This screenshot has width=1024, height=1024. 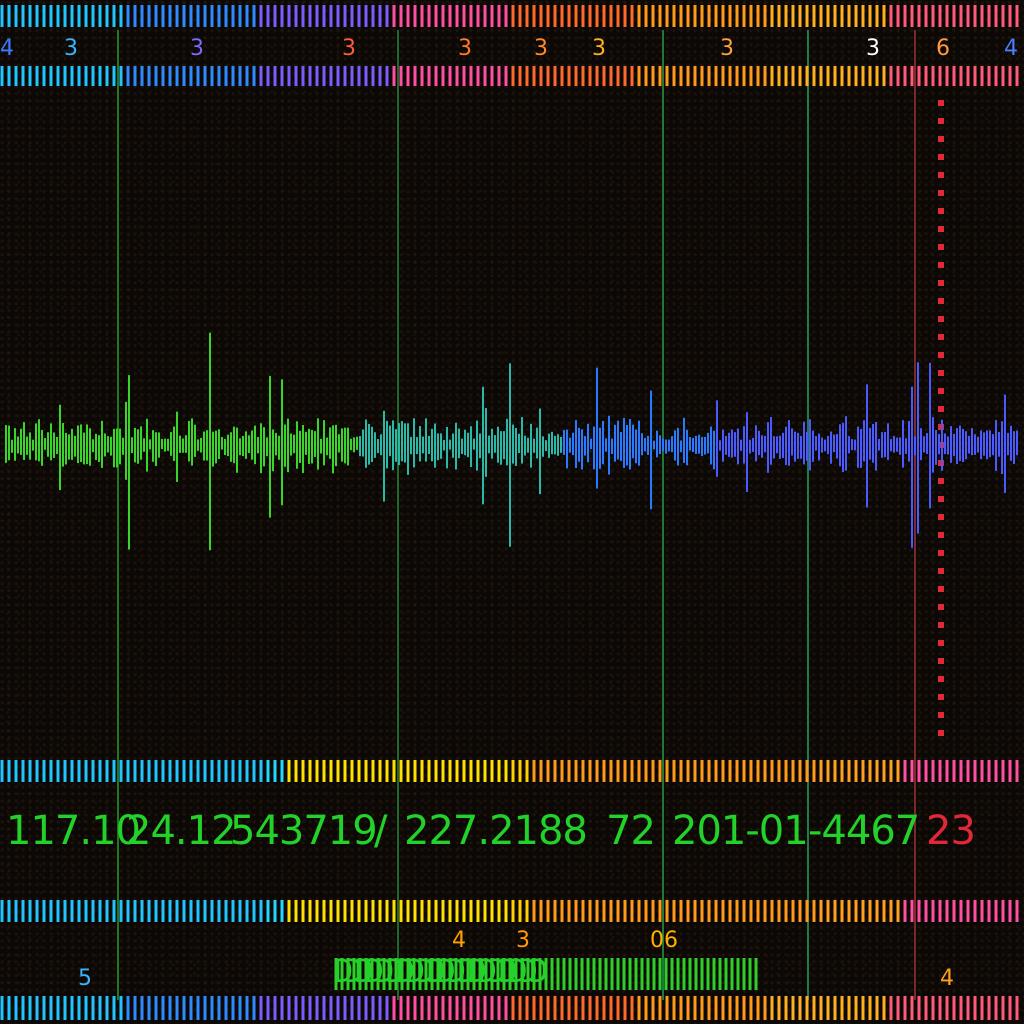 What do you see at coordinates (304, 831) in the screenshot?
I see `readout-value: 543719` at bounding box center [304, 831].